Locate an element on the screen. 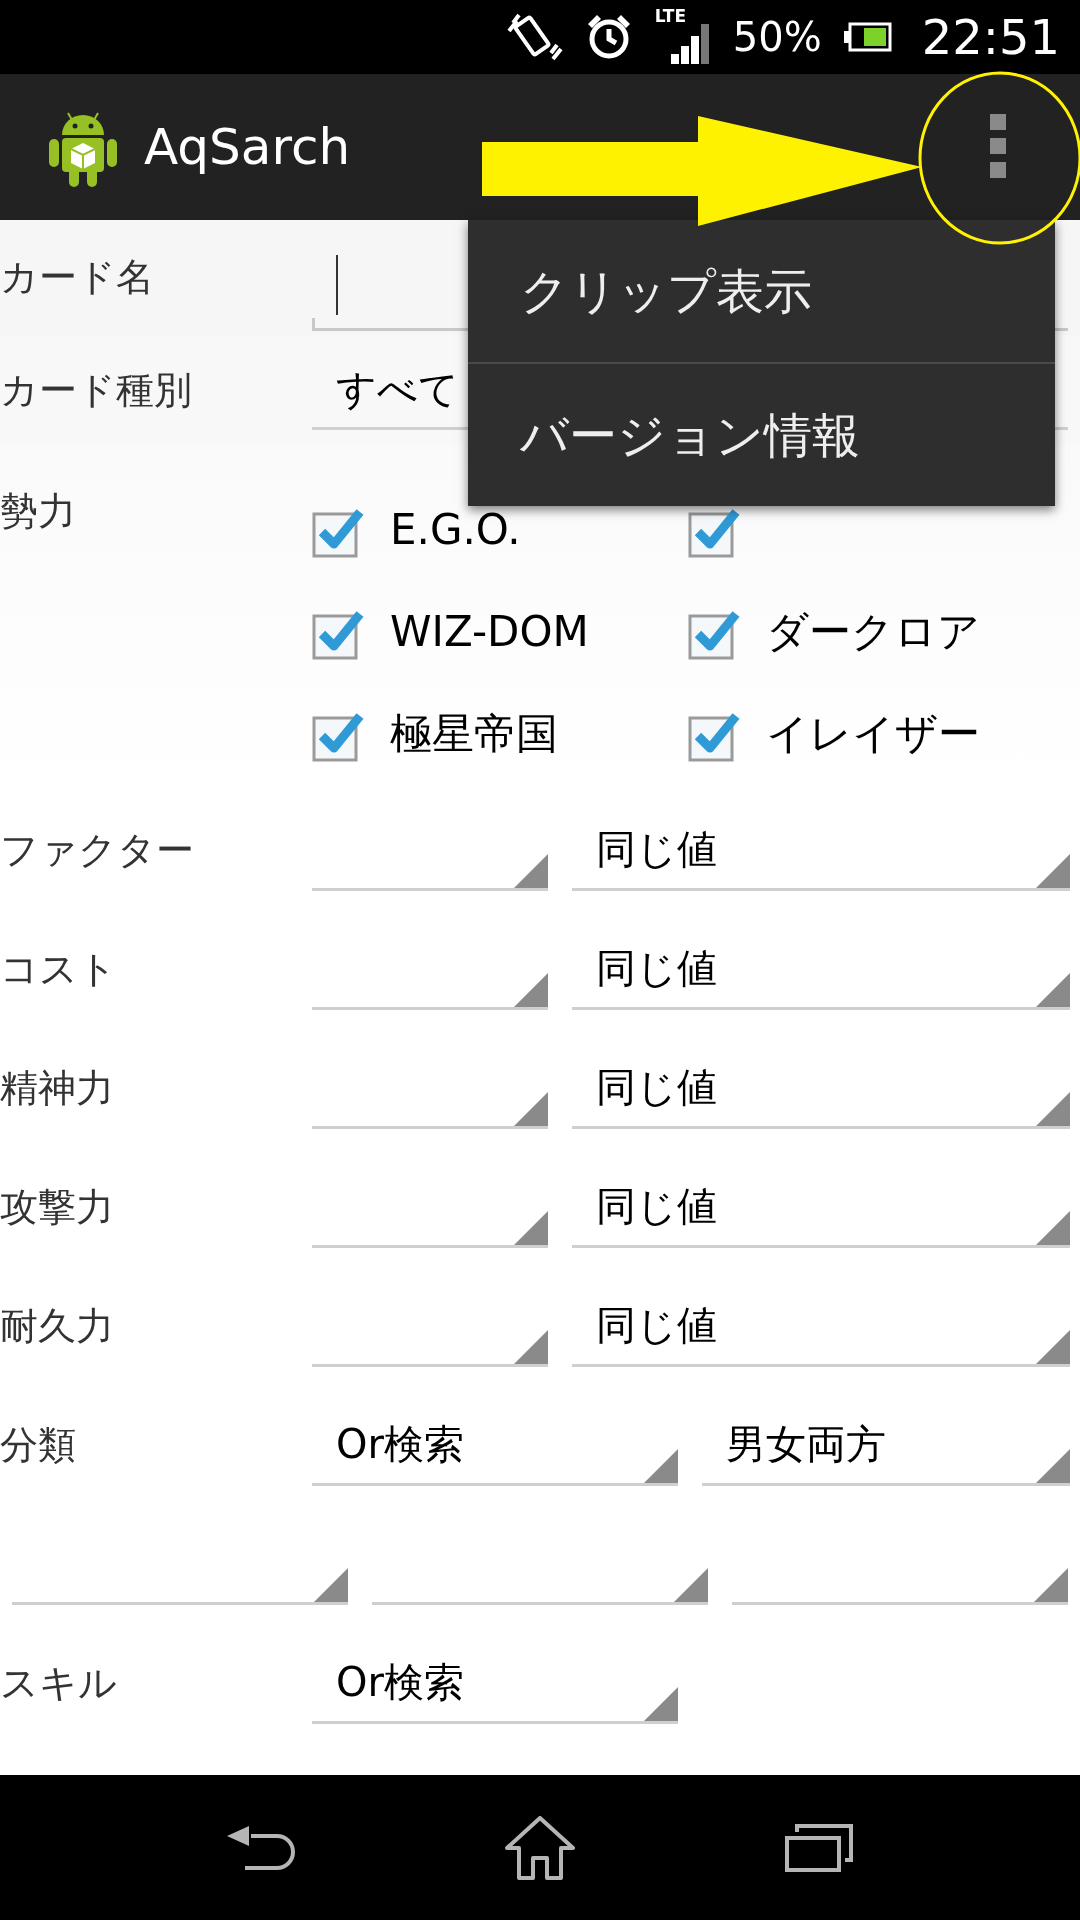  field-label: 攻撃力 is located at coordinates (57, 1207).